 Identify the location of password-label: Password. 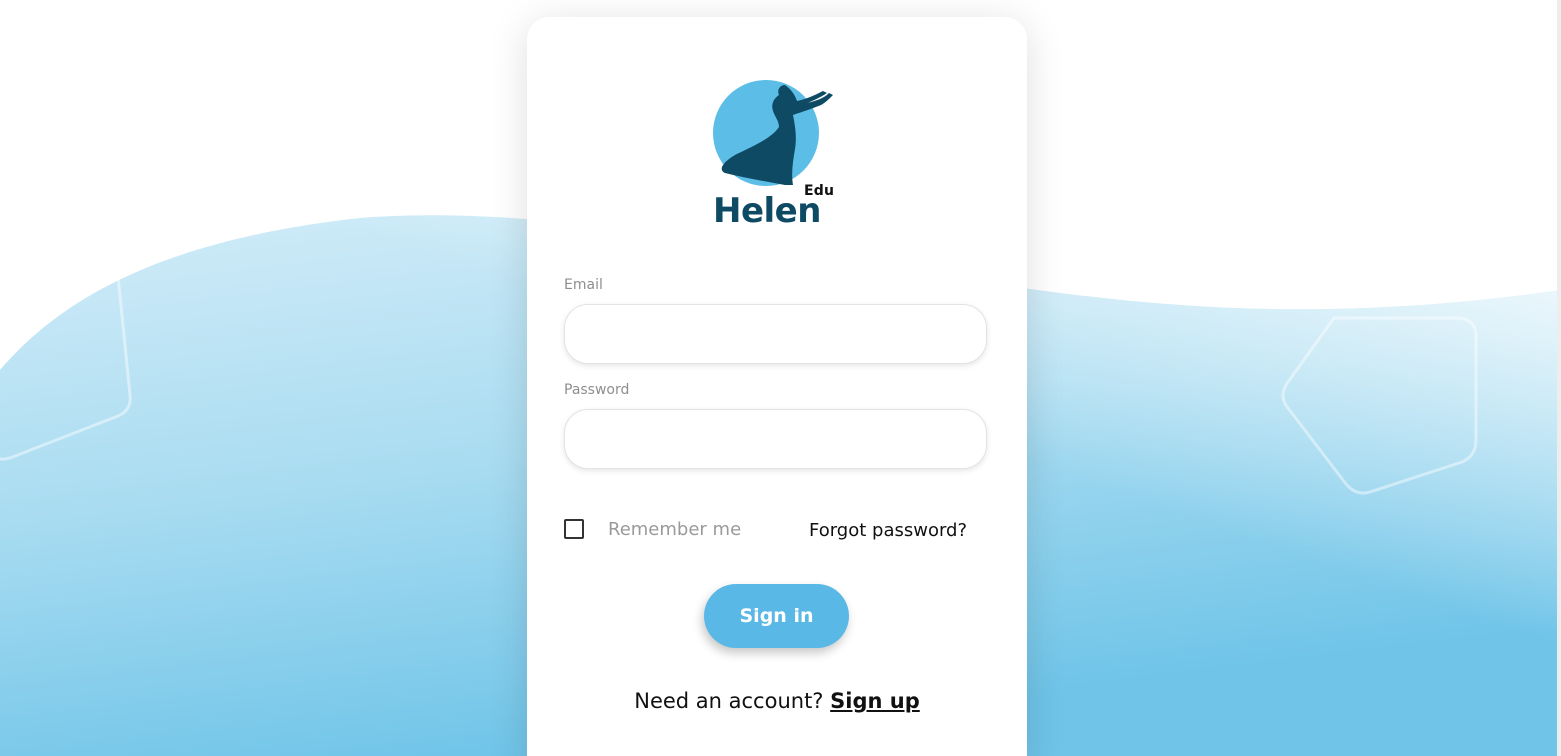
(597, 390).